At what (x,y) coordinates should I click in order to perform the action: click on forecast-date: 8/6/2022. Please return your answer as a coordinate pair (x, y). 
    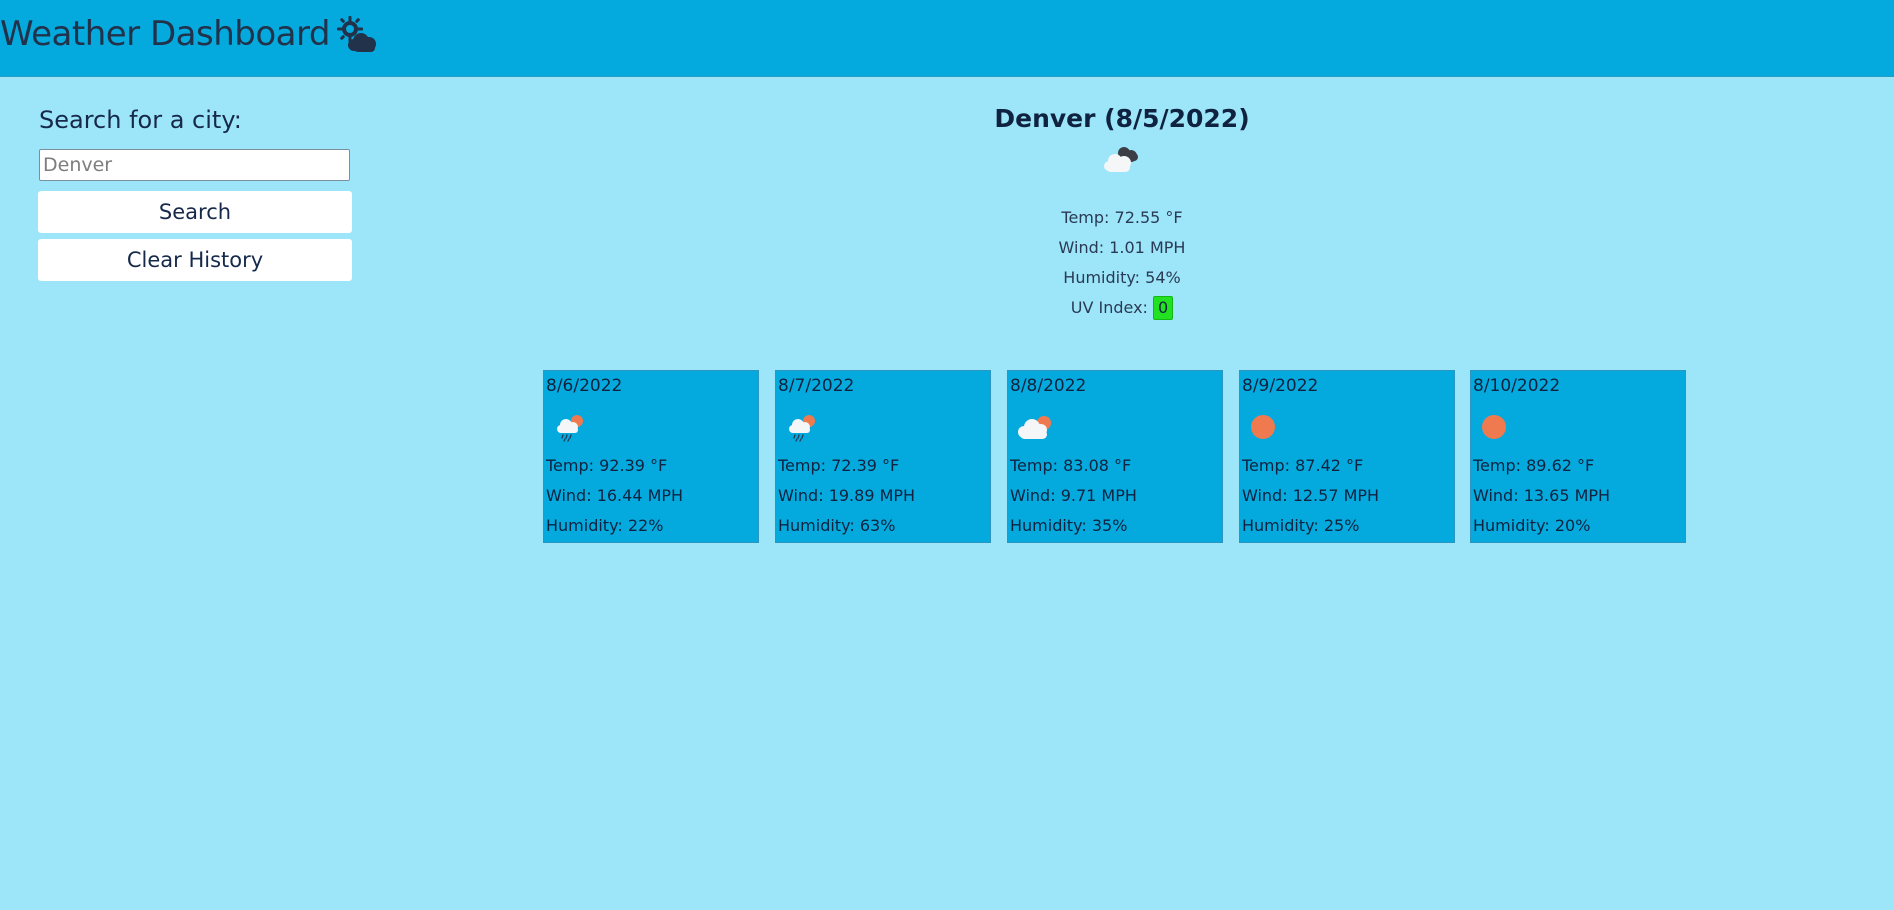
    Looking at the image, I should click on (584, 386).